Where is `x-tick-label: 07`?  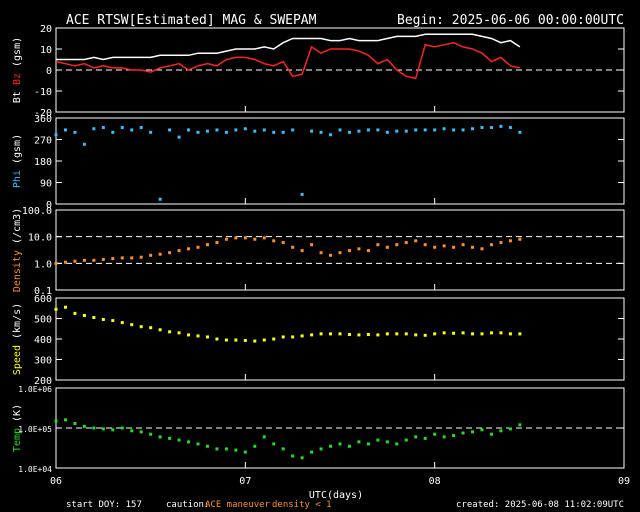
x-tick-label: 07 is located at coordinates (245, 481).